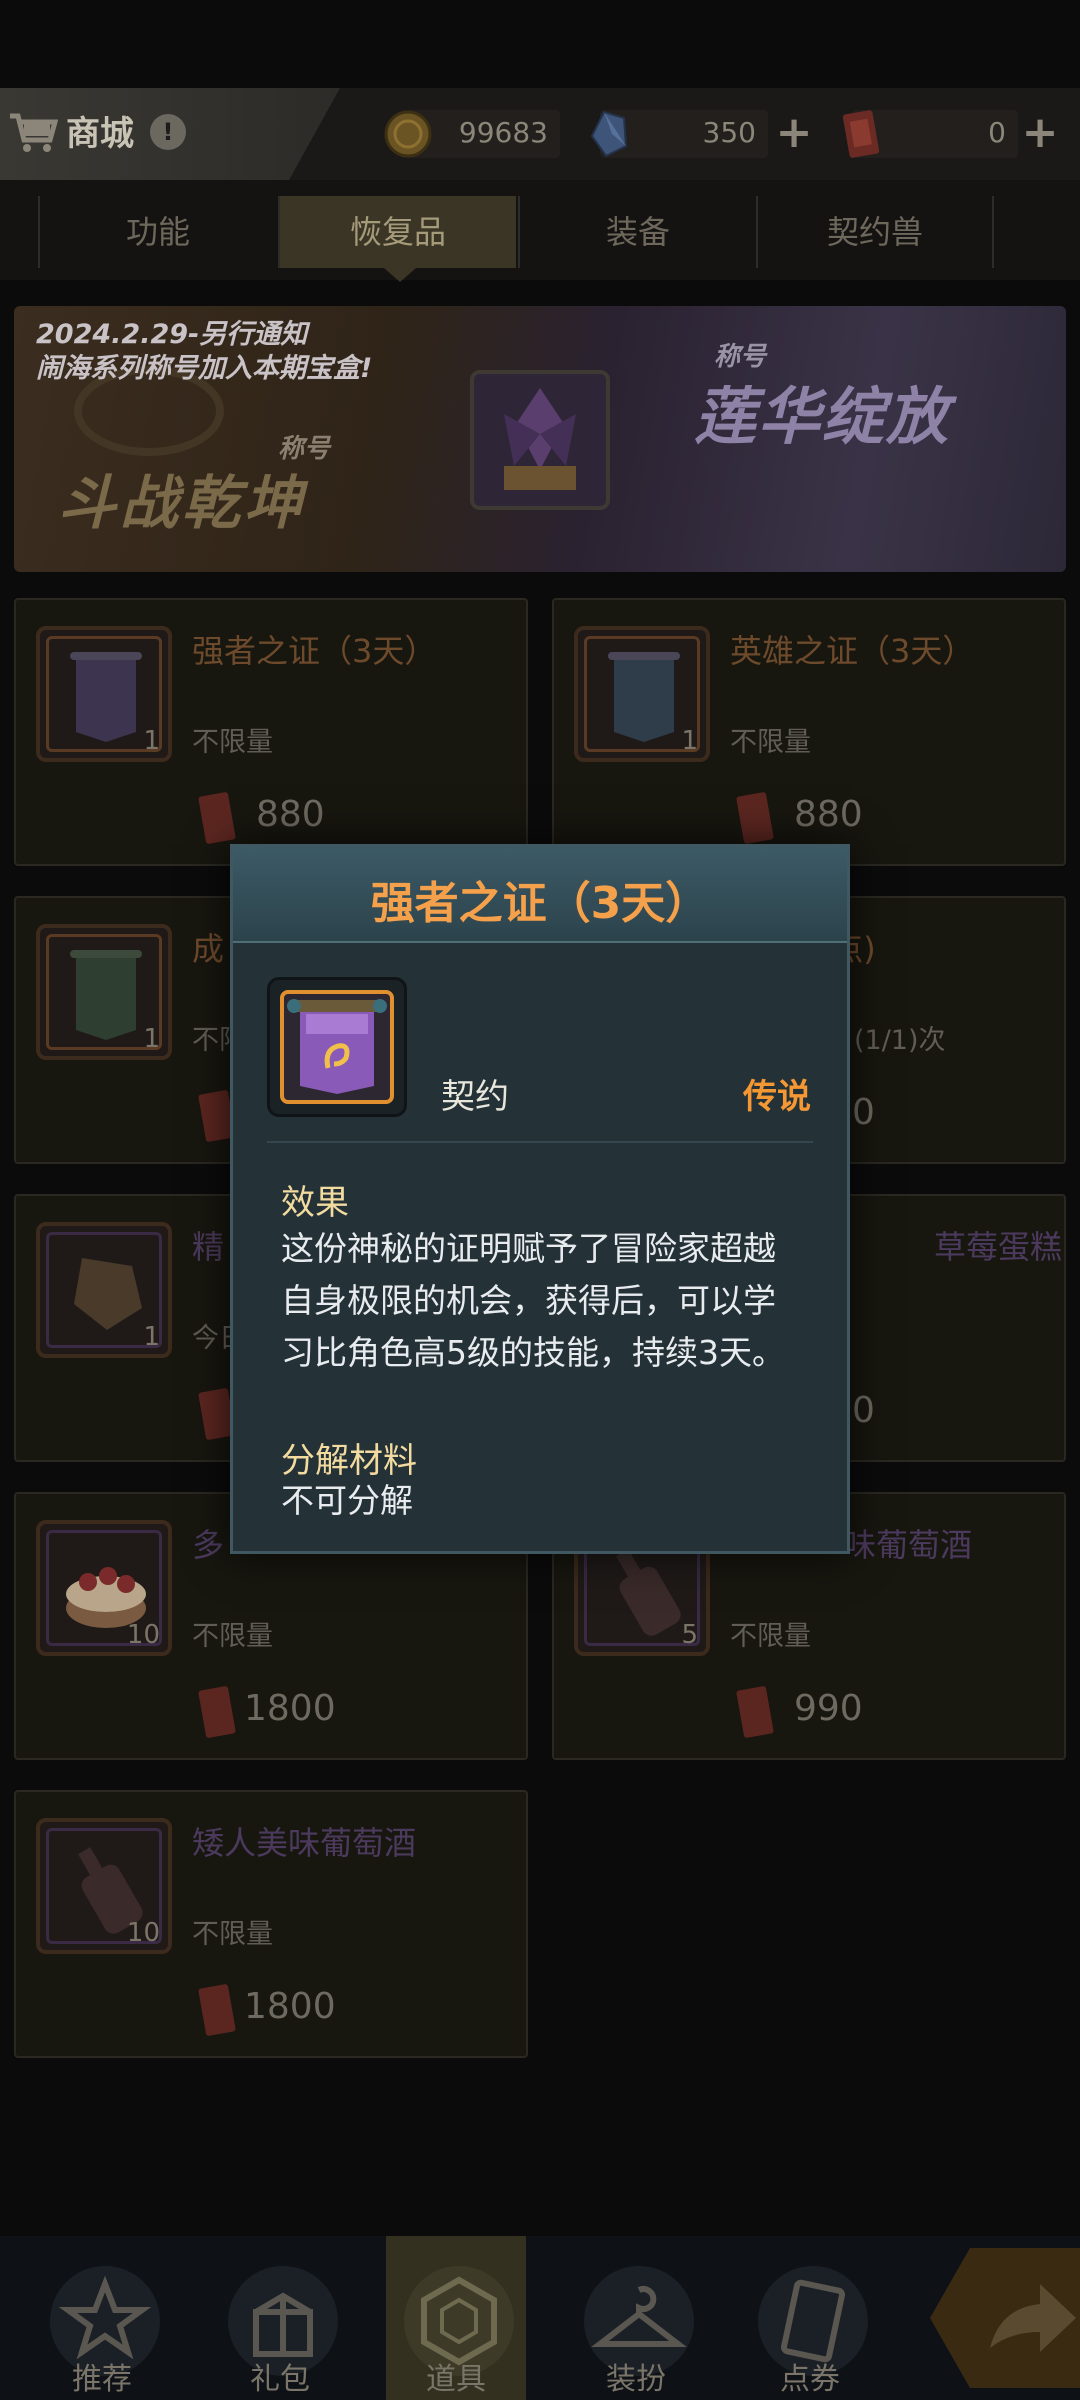 The image size is (1080, 2400). I want to click on item-name: 多, so click(208, 1545).